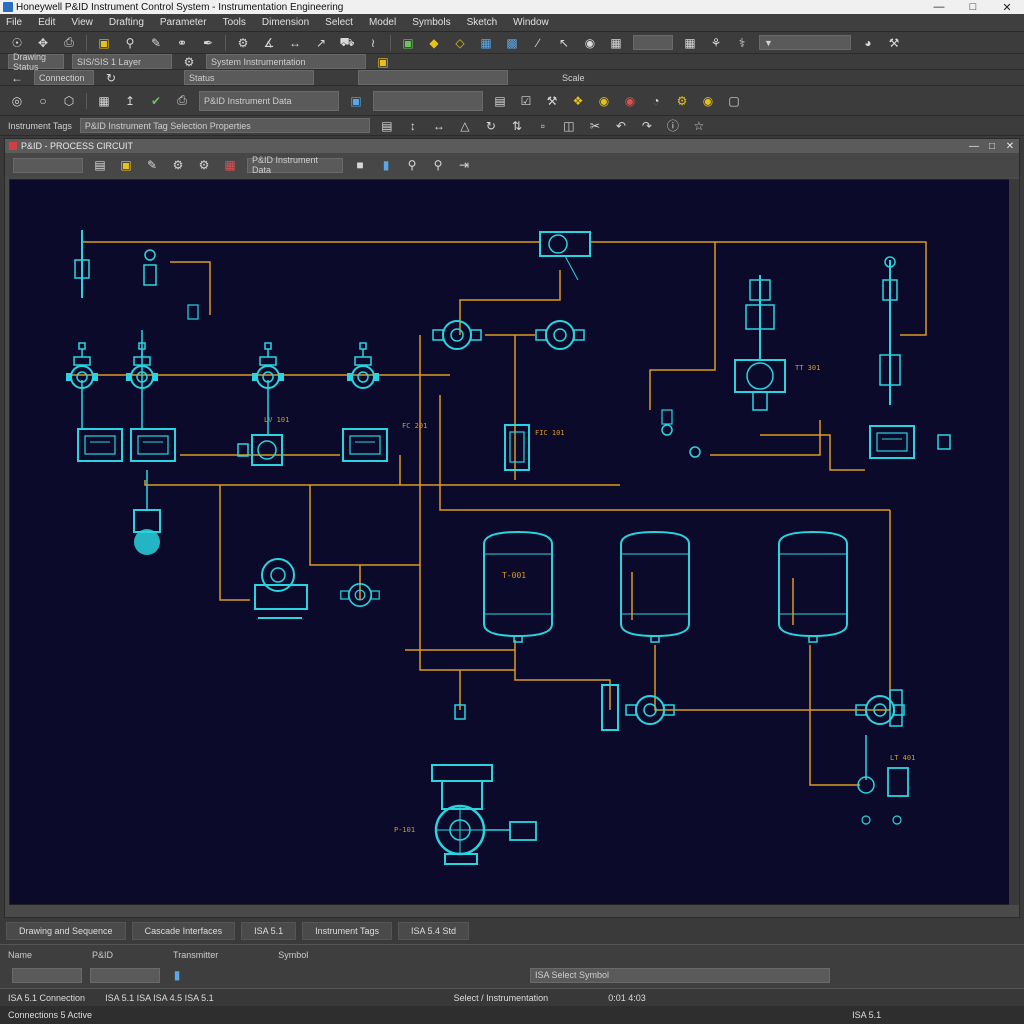 Image resolution: width=1024 pixels, height=1024 pixels. I want to click on dimension-icon: ↔, so click(295, 43).